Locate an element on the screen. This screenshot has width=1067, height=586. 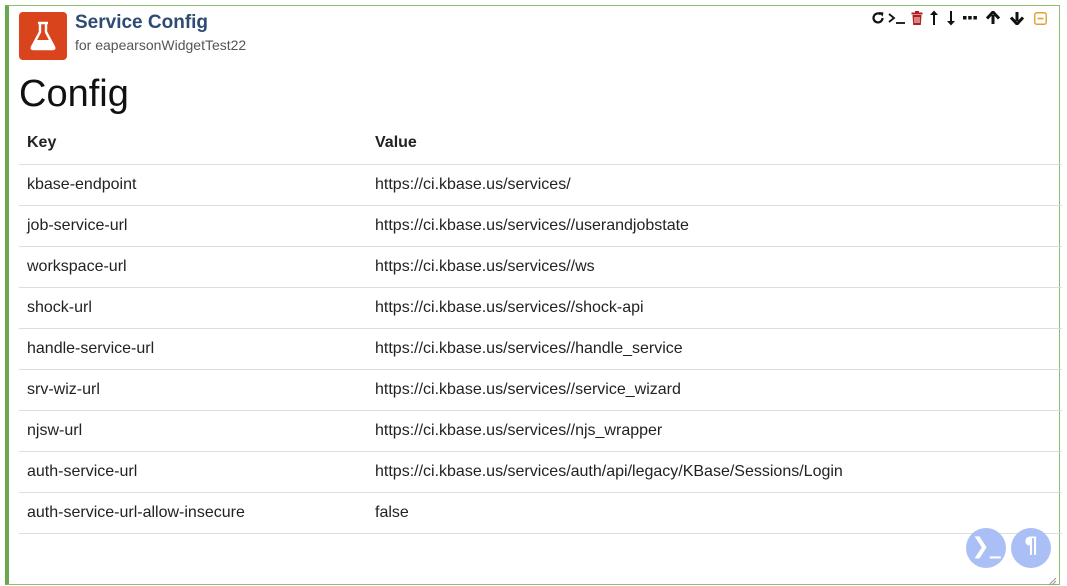
select-cell-above-button is located at coordinates (993, 18).